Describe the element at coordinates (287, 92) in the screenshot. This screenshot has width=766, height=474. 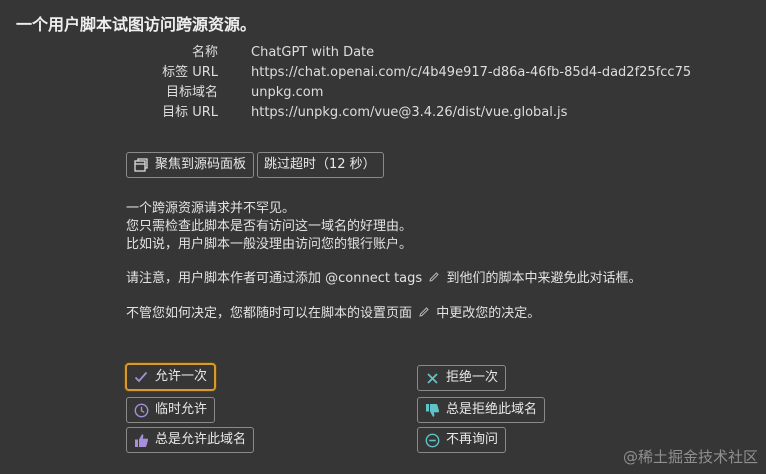
I see `info-value: unpkg.com` at that location.